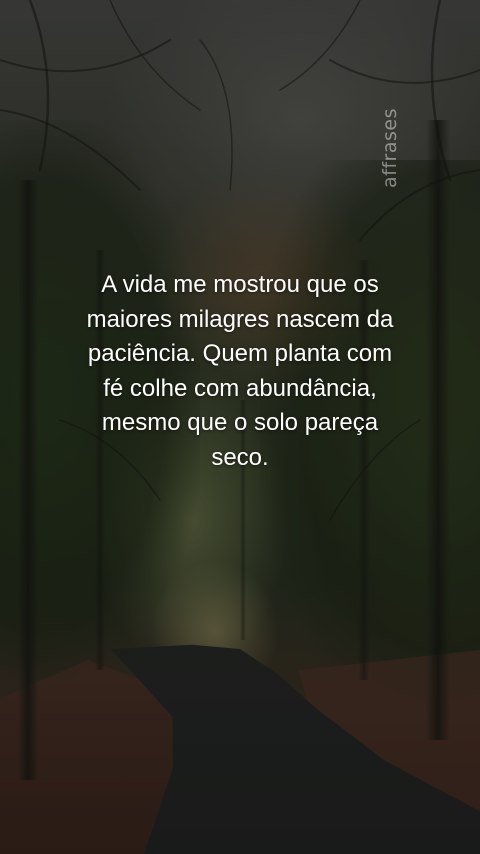 The image size is (480, 854). What do you see at coordinates (240, 457) in the screenshot?
I see `quote-line: seco.` at bounding box center [240, 457].